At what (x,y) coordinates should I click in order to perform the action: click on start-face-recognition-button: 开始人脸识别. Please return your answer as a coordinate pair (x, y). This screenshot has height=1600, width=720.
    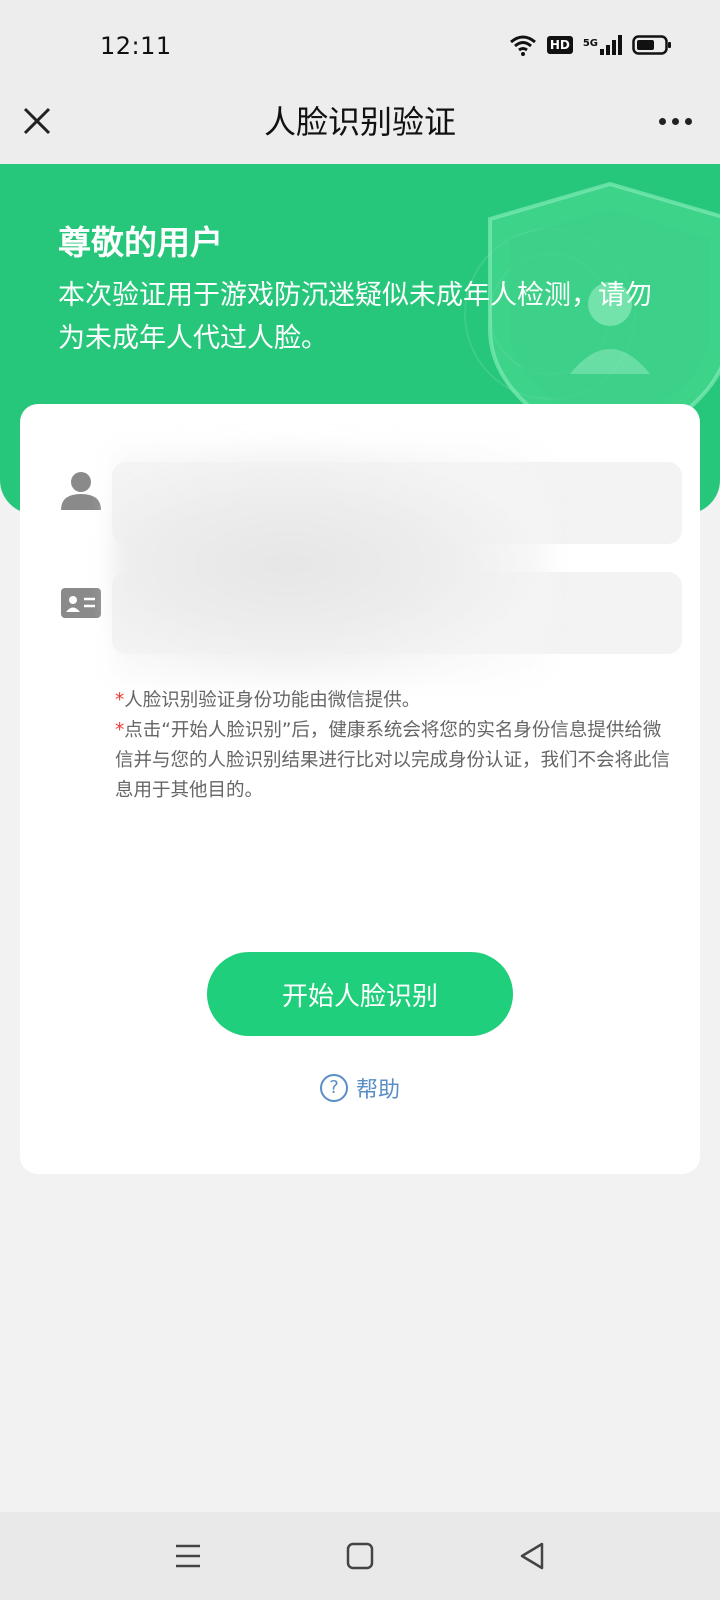
    Looking at the image, I should click on (360, 994).